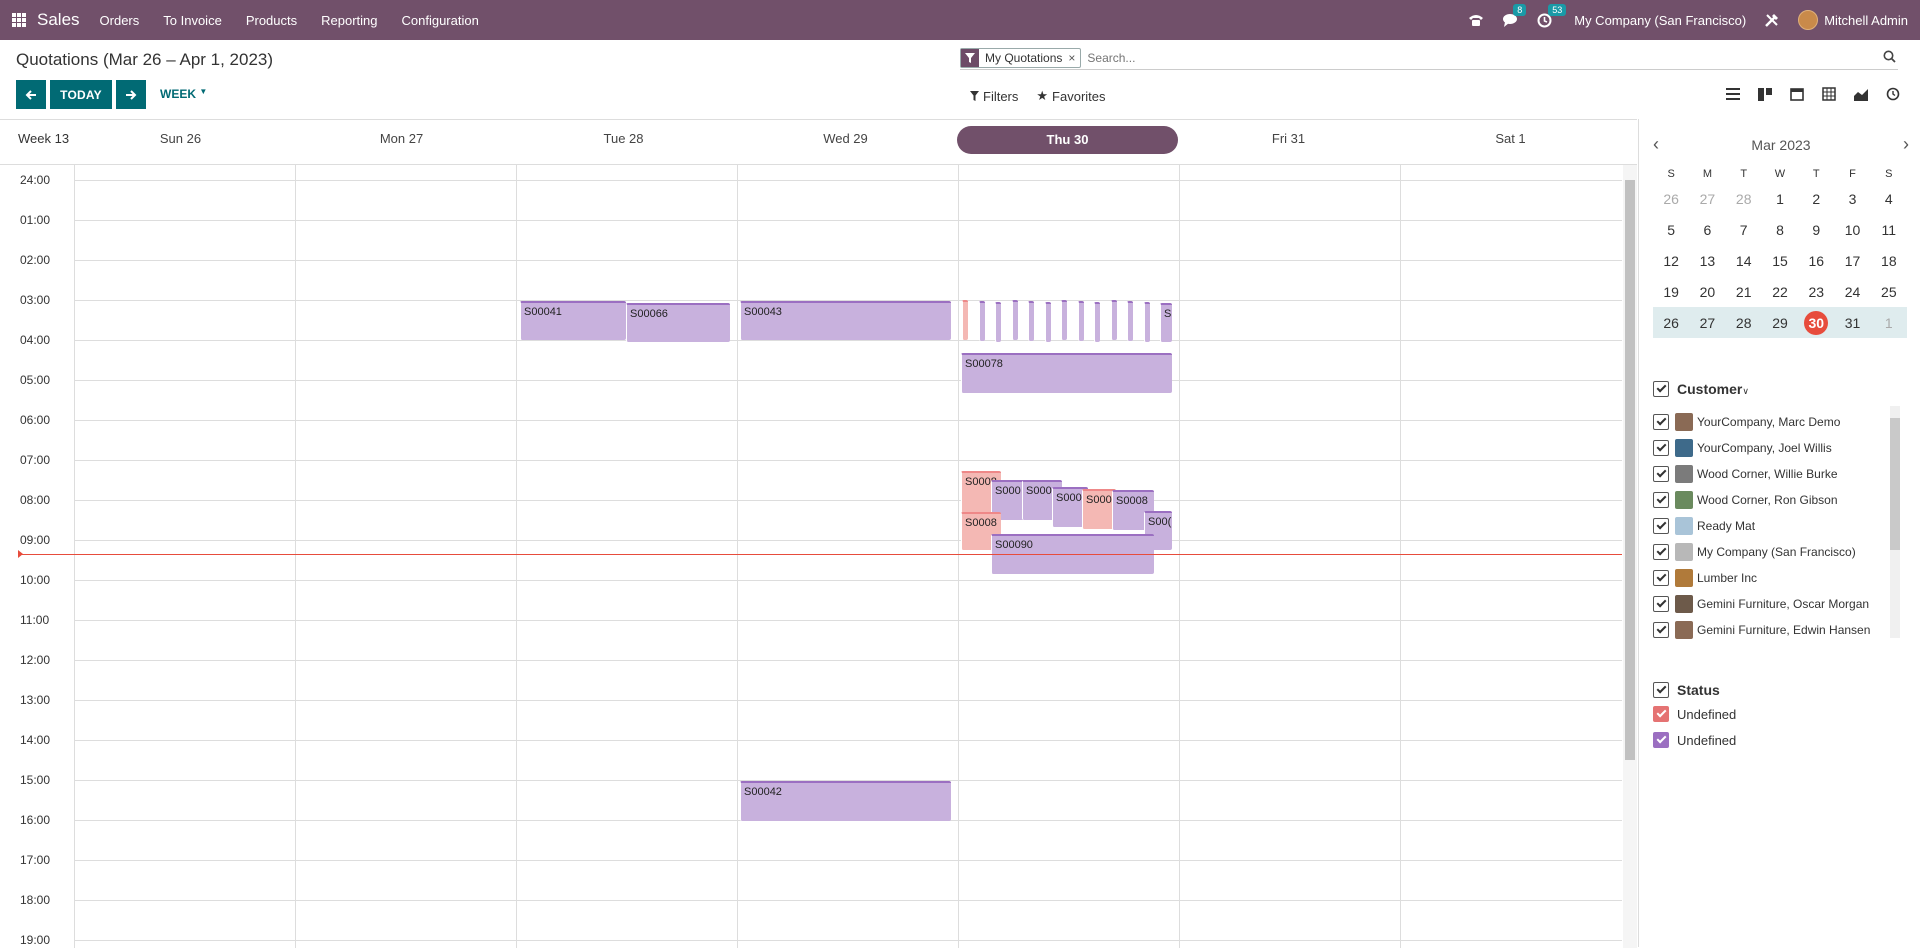  I want to click on list-view-icon, so click(1733, 94).